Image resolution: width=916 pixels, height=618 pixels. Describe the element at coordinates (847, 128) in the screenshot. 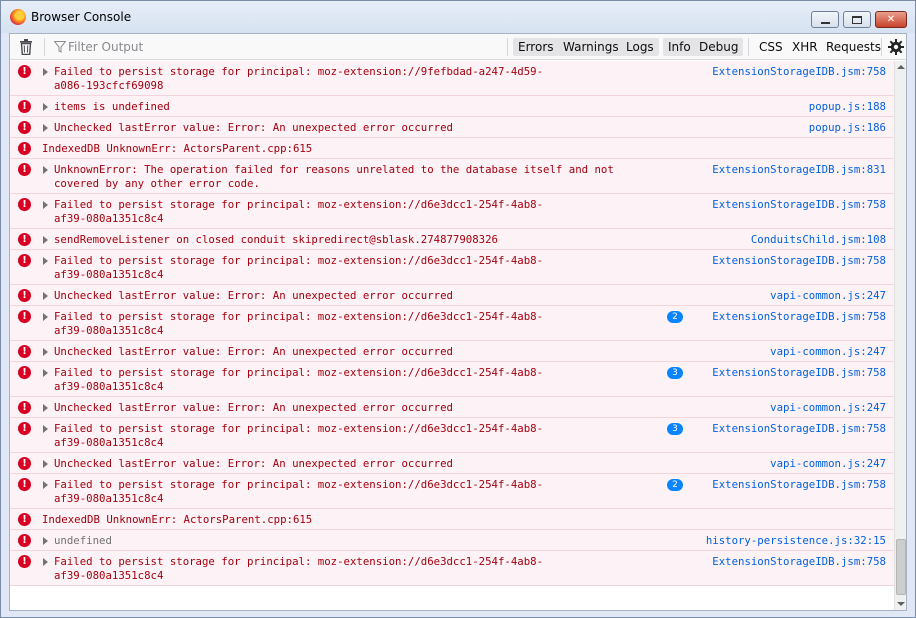

I see `source-link: popup.js:186` at that location.